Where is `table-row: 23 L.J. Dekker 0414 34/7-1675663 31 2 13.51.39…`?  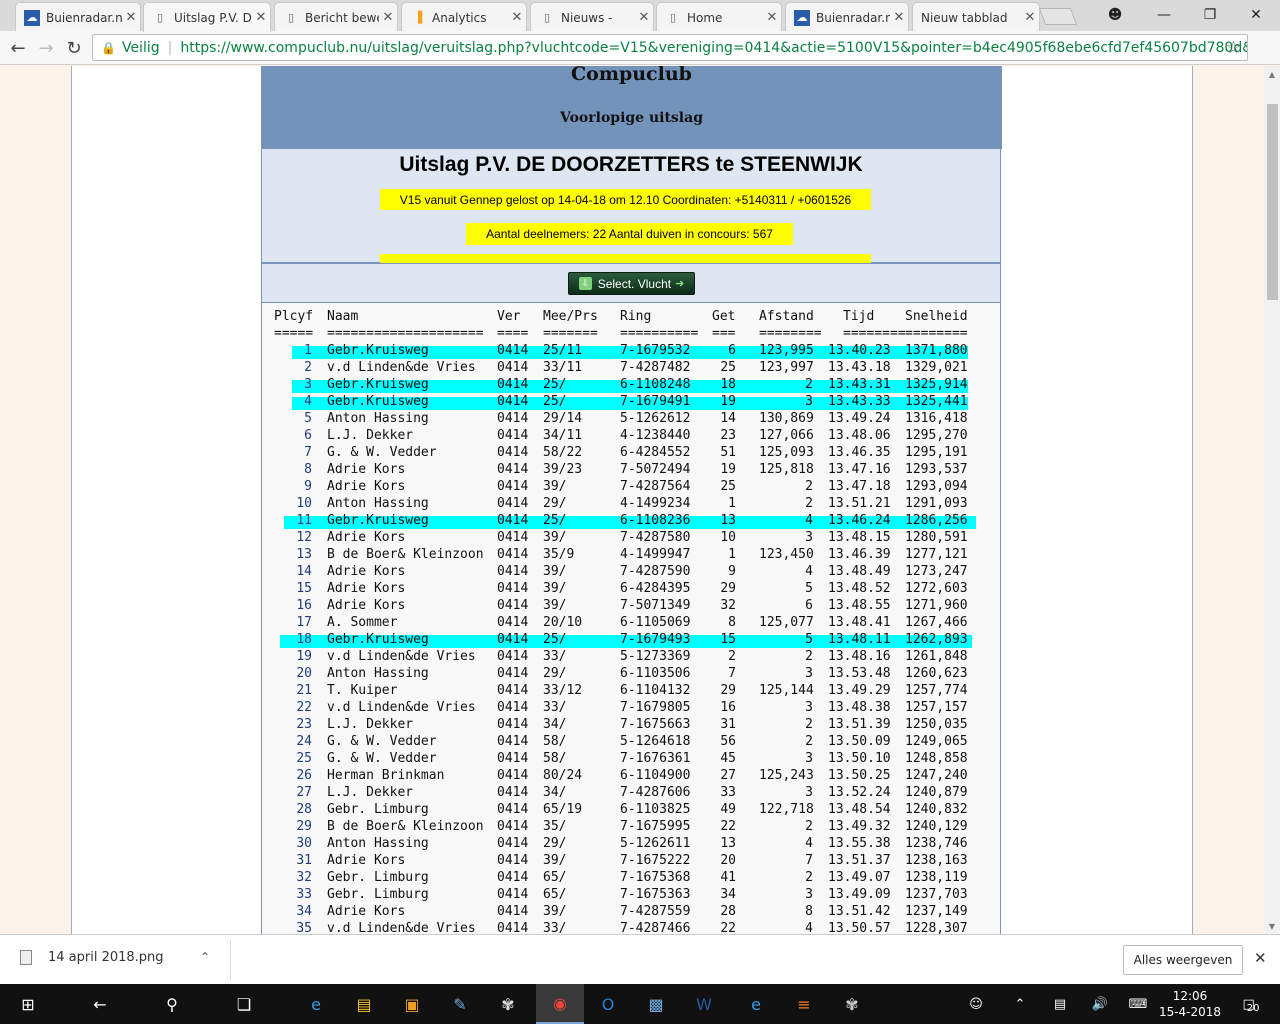 table-row: 23 L.J. Dekker 0414 34/7-1675663 31 2 13.51.39… is located at coordinates (632, 725).